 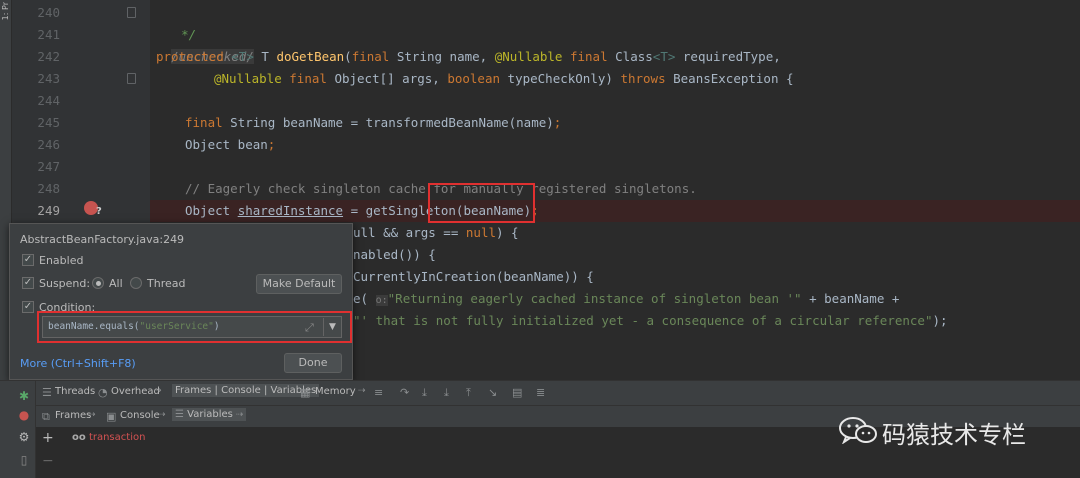 What do you see at coordinates (361, 298) in the screenshot?
I see `code-token: e(` at bounding box center [361, 298].